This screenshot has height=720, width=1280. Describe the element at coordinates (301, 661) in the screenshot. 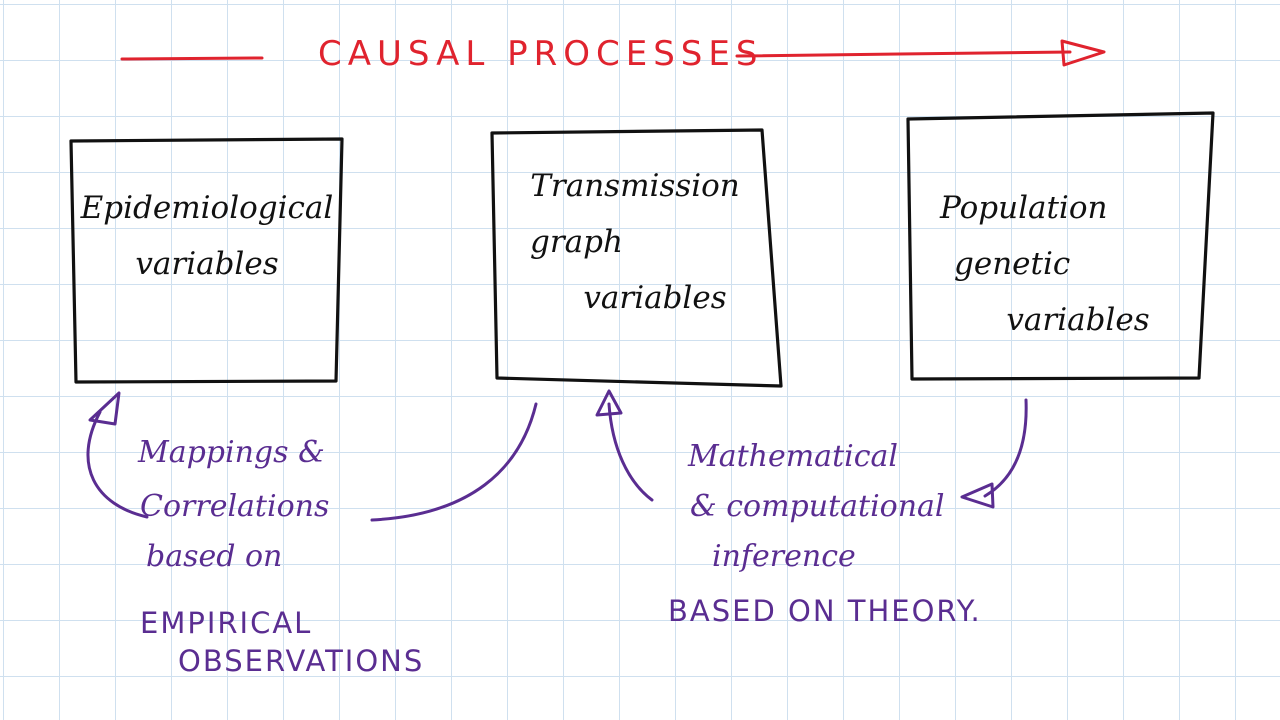

I see `mapping-note-line-5: OBSERVATIONS` at that location.